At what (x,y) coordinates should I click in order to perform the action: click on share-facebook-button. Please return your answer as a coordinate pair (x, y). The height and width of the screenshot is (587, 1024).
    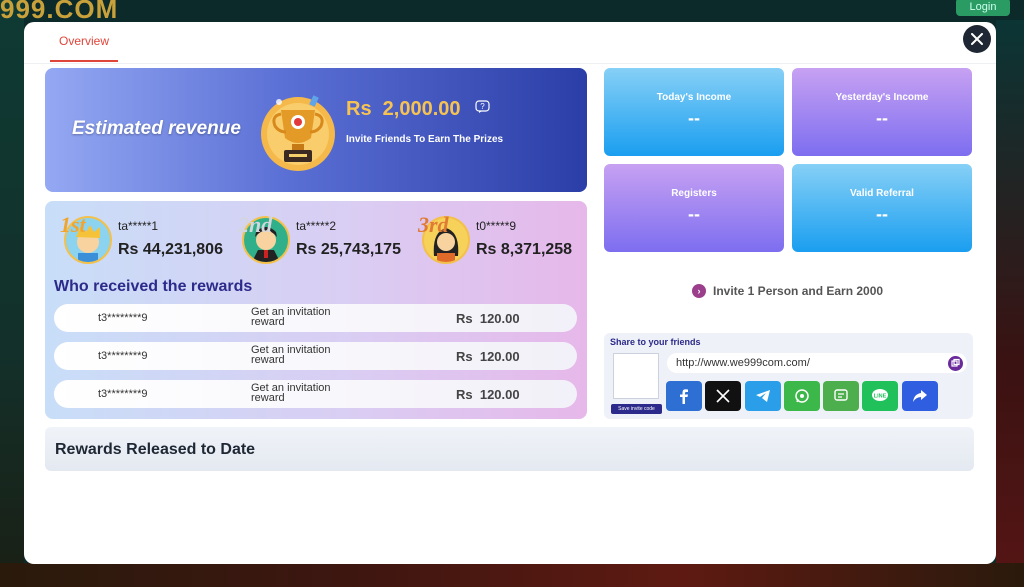
    Looking at the image, I should click on (684, 396).